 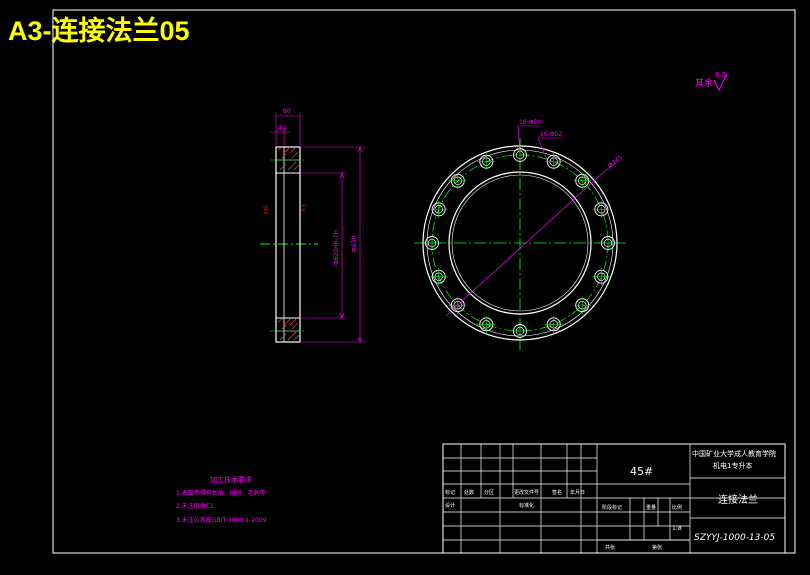 I want to click on svg-text: 分区, so click(x=489, y=492).